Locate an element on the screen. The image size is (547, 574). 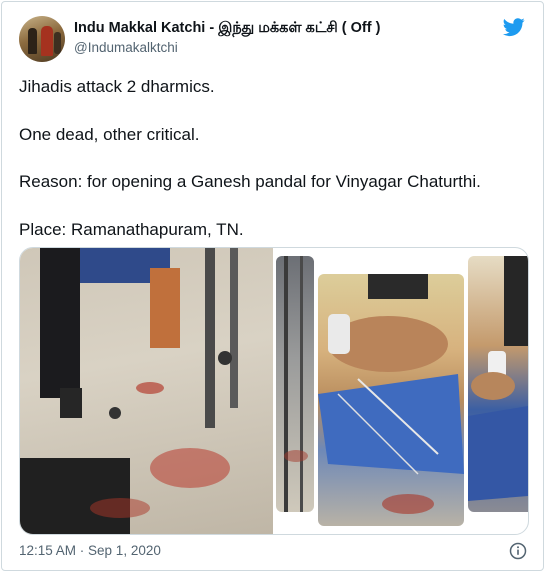
tweet-line: Place: Ramanathapuram, TN. is located at coordinates (131, 229).